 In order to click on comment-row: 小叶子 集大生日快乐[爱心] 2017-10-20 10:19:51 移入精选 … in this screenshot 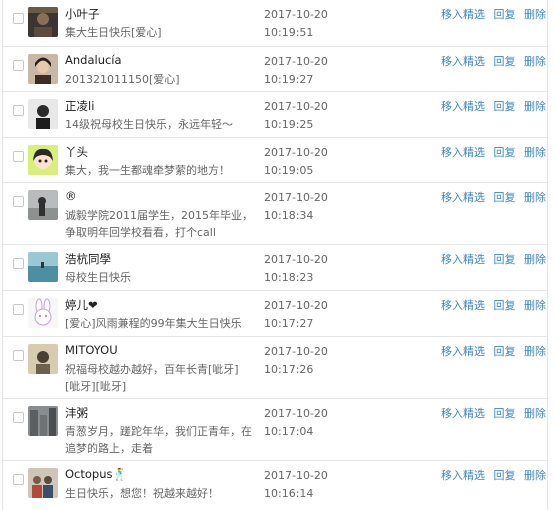, I will do `click(275, 23)`.